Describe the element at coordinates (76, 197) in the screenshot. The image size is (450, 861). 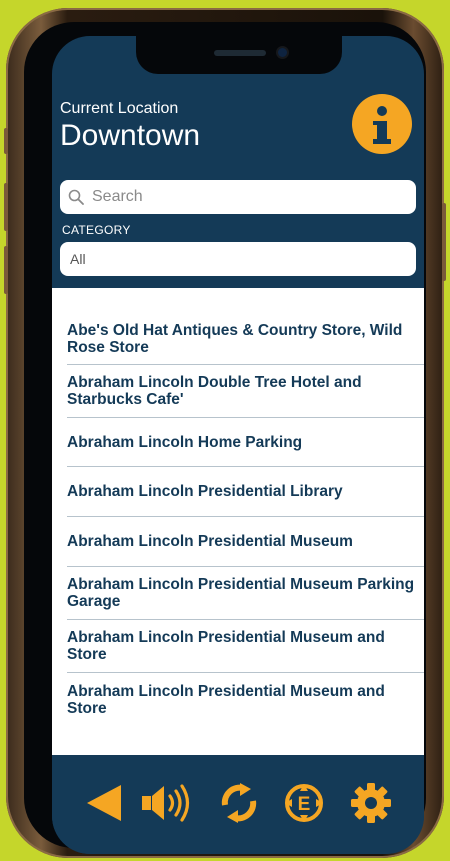
I see `search-icon` at that location.